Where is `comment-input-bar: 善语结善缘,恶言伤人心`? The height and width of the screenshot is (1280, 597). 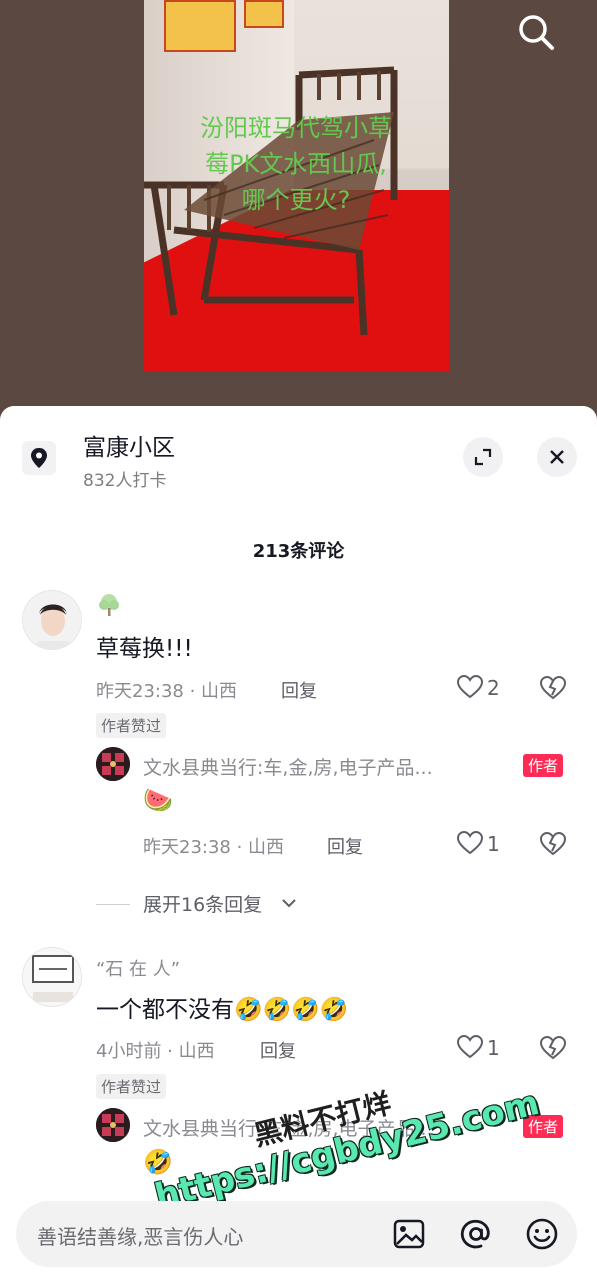
comment-input-bar: 善语结善缘,恶言伤人心 is located at coordinates (296, 1234).